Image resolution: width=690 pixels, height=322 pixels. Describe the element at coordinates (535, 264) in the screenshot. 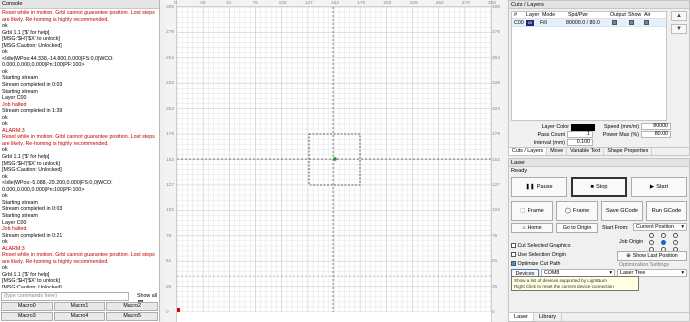

I see `optimize-cut-path-checkbox: Optimize Cut Path` at that location.